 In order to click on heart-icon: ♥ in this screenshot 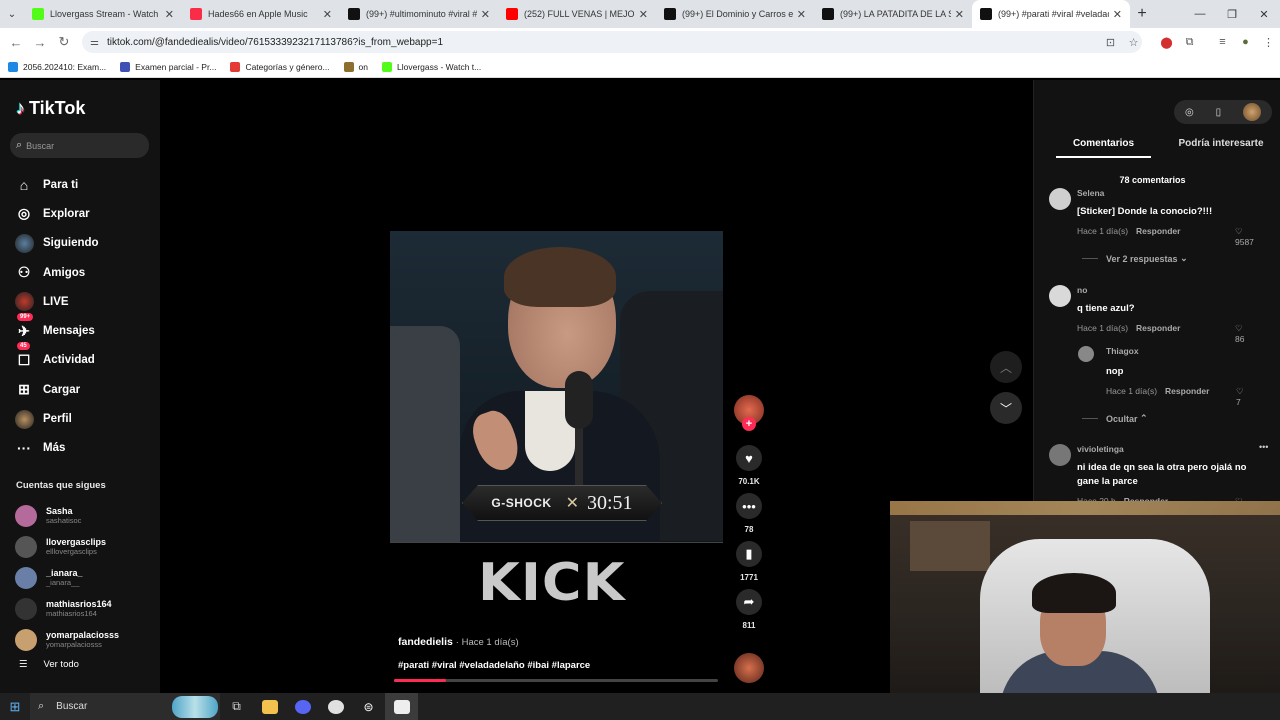, I will do `click(749, 458)`.